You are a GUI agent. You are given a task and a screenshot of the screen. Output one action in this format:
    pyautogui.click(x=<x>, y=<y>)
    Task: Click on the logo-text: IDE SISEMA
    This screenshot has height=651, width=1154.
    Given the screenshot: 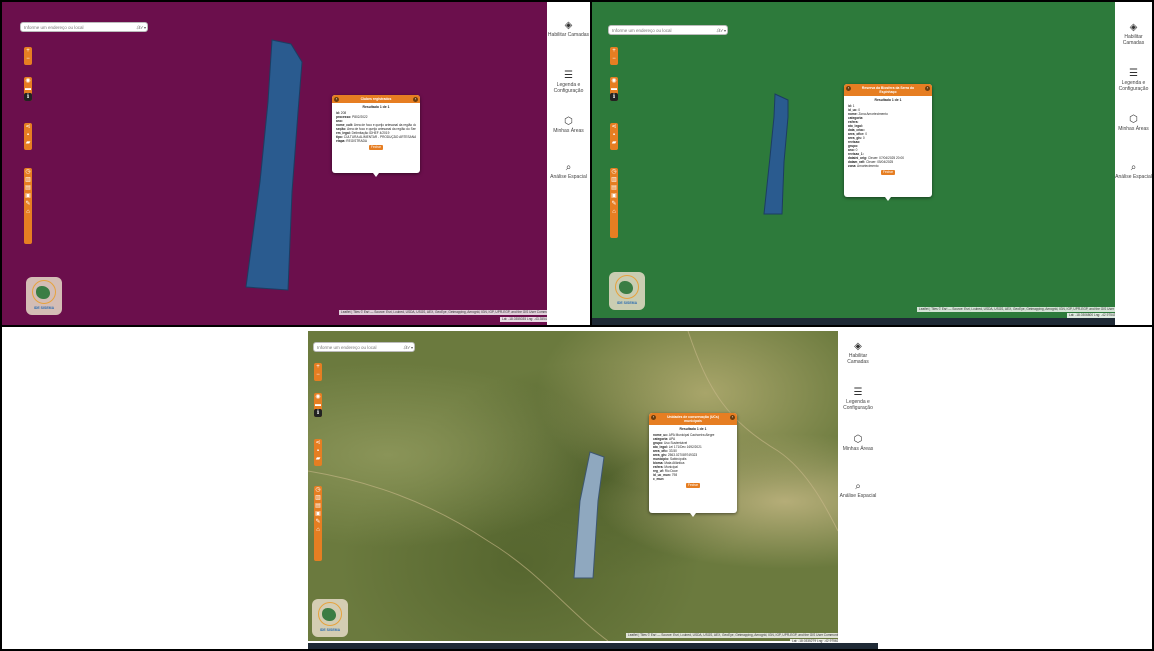 What is the action you would take?
    pyautogui.click(x=330, y=630)
    